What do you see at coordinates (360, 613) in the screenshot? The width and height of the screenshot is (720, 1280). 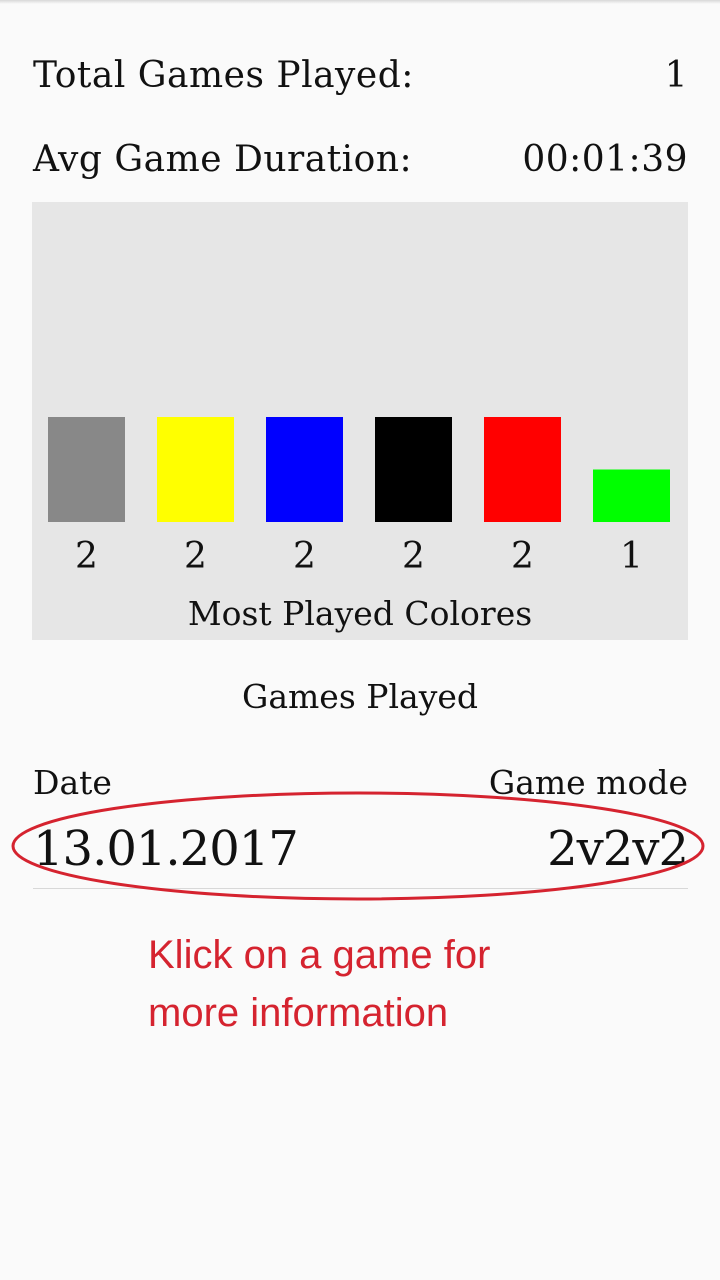 I see `chart-title: Most Played Colores` at bounding box center [360, 613].